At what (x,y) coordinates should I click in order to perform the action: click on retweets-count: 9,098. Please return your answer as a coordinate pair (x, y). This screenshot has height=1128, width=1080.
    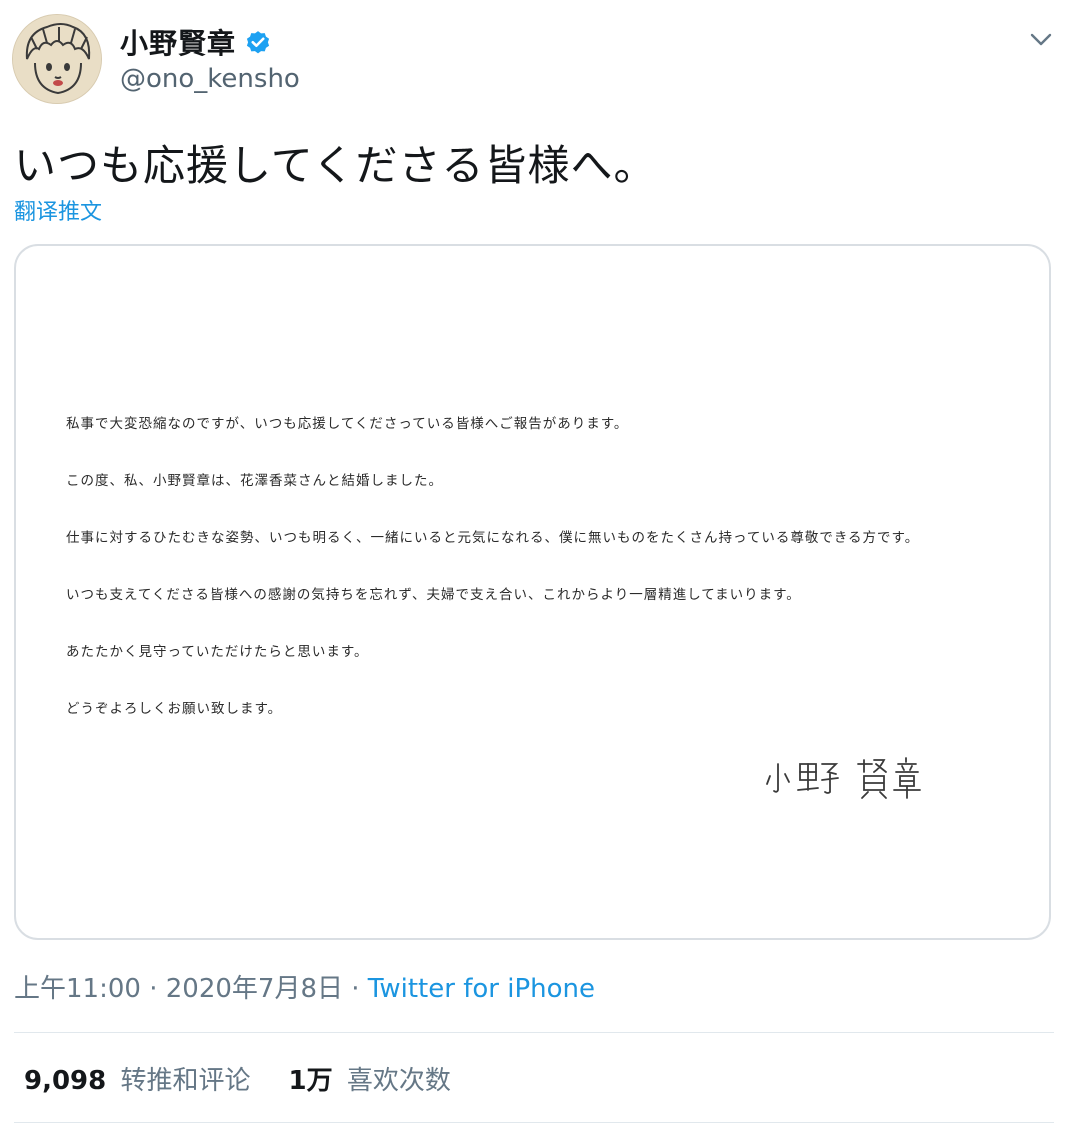
    Looking at the image, I should click on (65, 1081).